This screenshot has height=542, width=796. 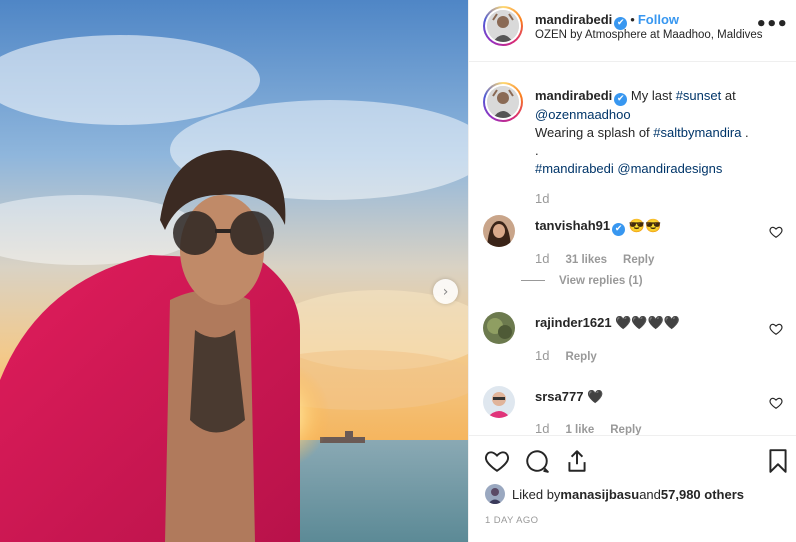 What do you see at coordinates (586, 260) in the screenshot?
I see `comment-likes: 31 likes` at bounding box center [586, 260].